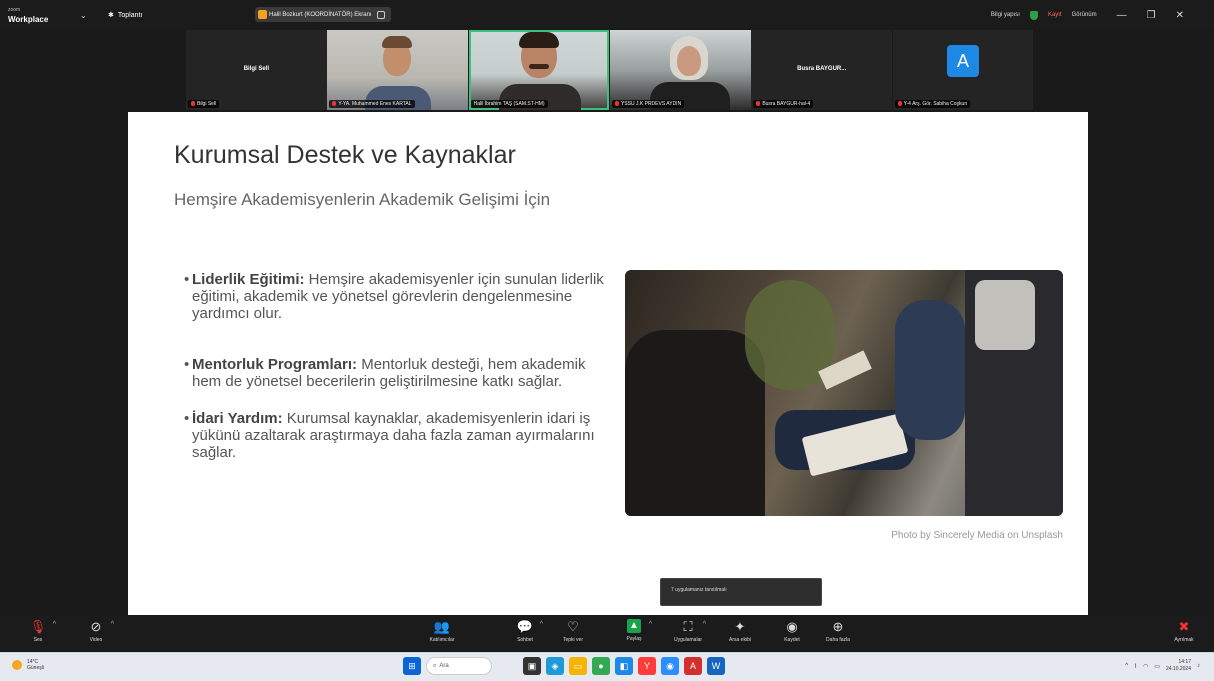 This screenshot has width=1214, height=681. I want to click on menu-button: ✱ Toplantı, so click(125, 15).